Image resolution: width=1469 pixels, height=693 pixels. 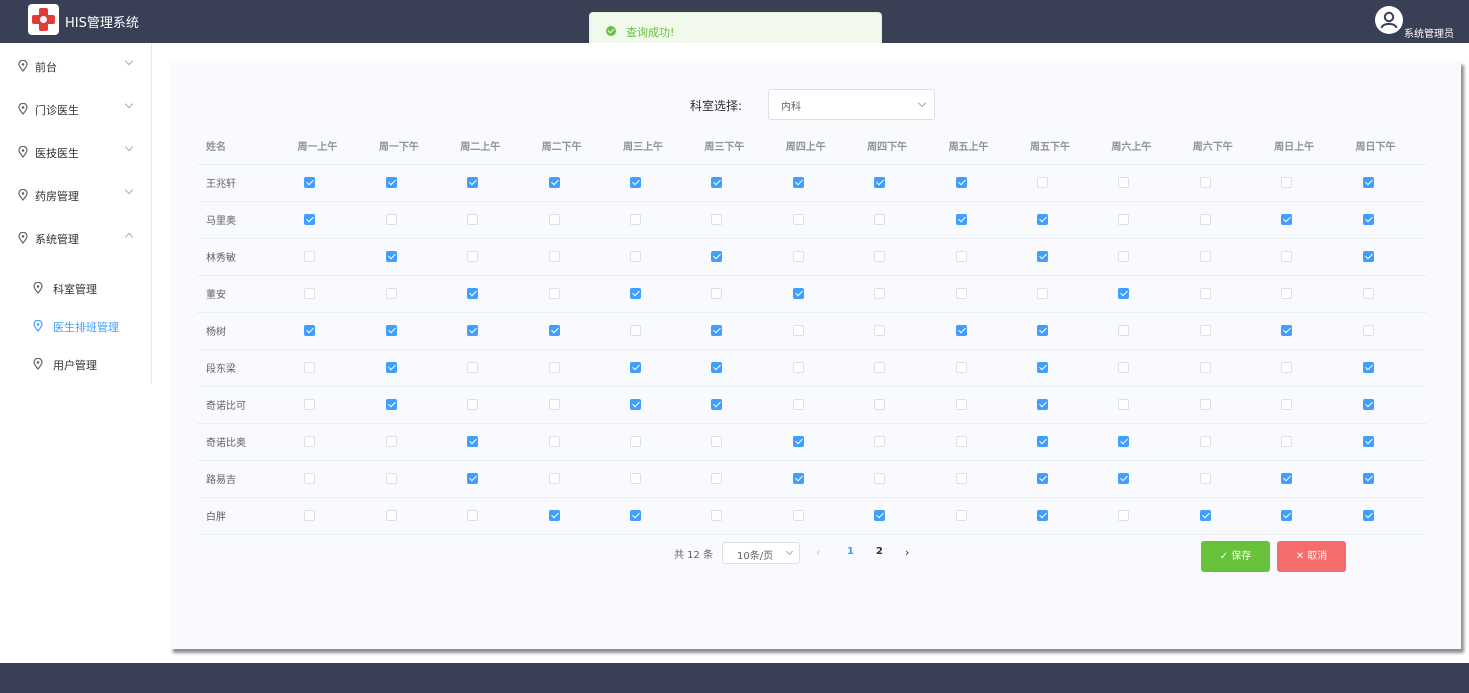 What do you see at coordinates (818, 552) in the screenshot?
I see `prev-page-button: ‹` at bounding box center [818, 552].